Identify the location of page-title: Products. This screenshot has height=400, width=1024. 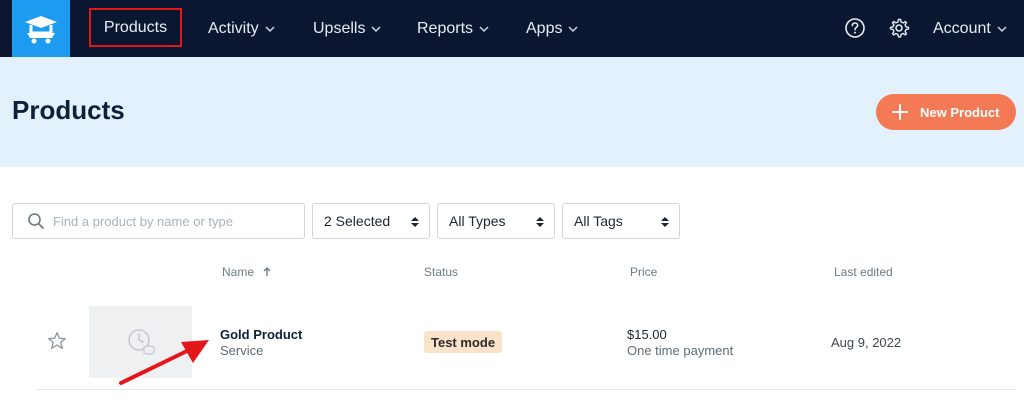
(68, 110).